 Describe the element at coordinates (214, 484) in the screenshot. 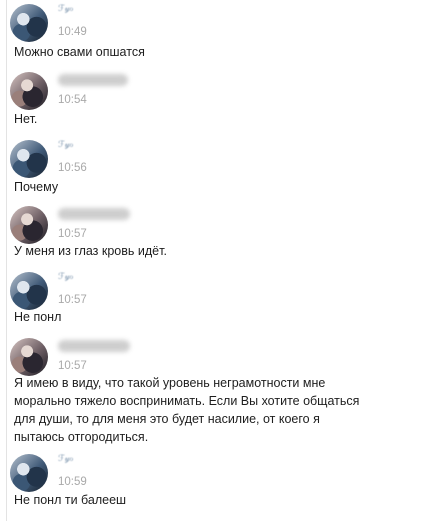

I see `message-item: ℱ𝓎ℴ 10:59 Не понл ти балееш` at that location.